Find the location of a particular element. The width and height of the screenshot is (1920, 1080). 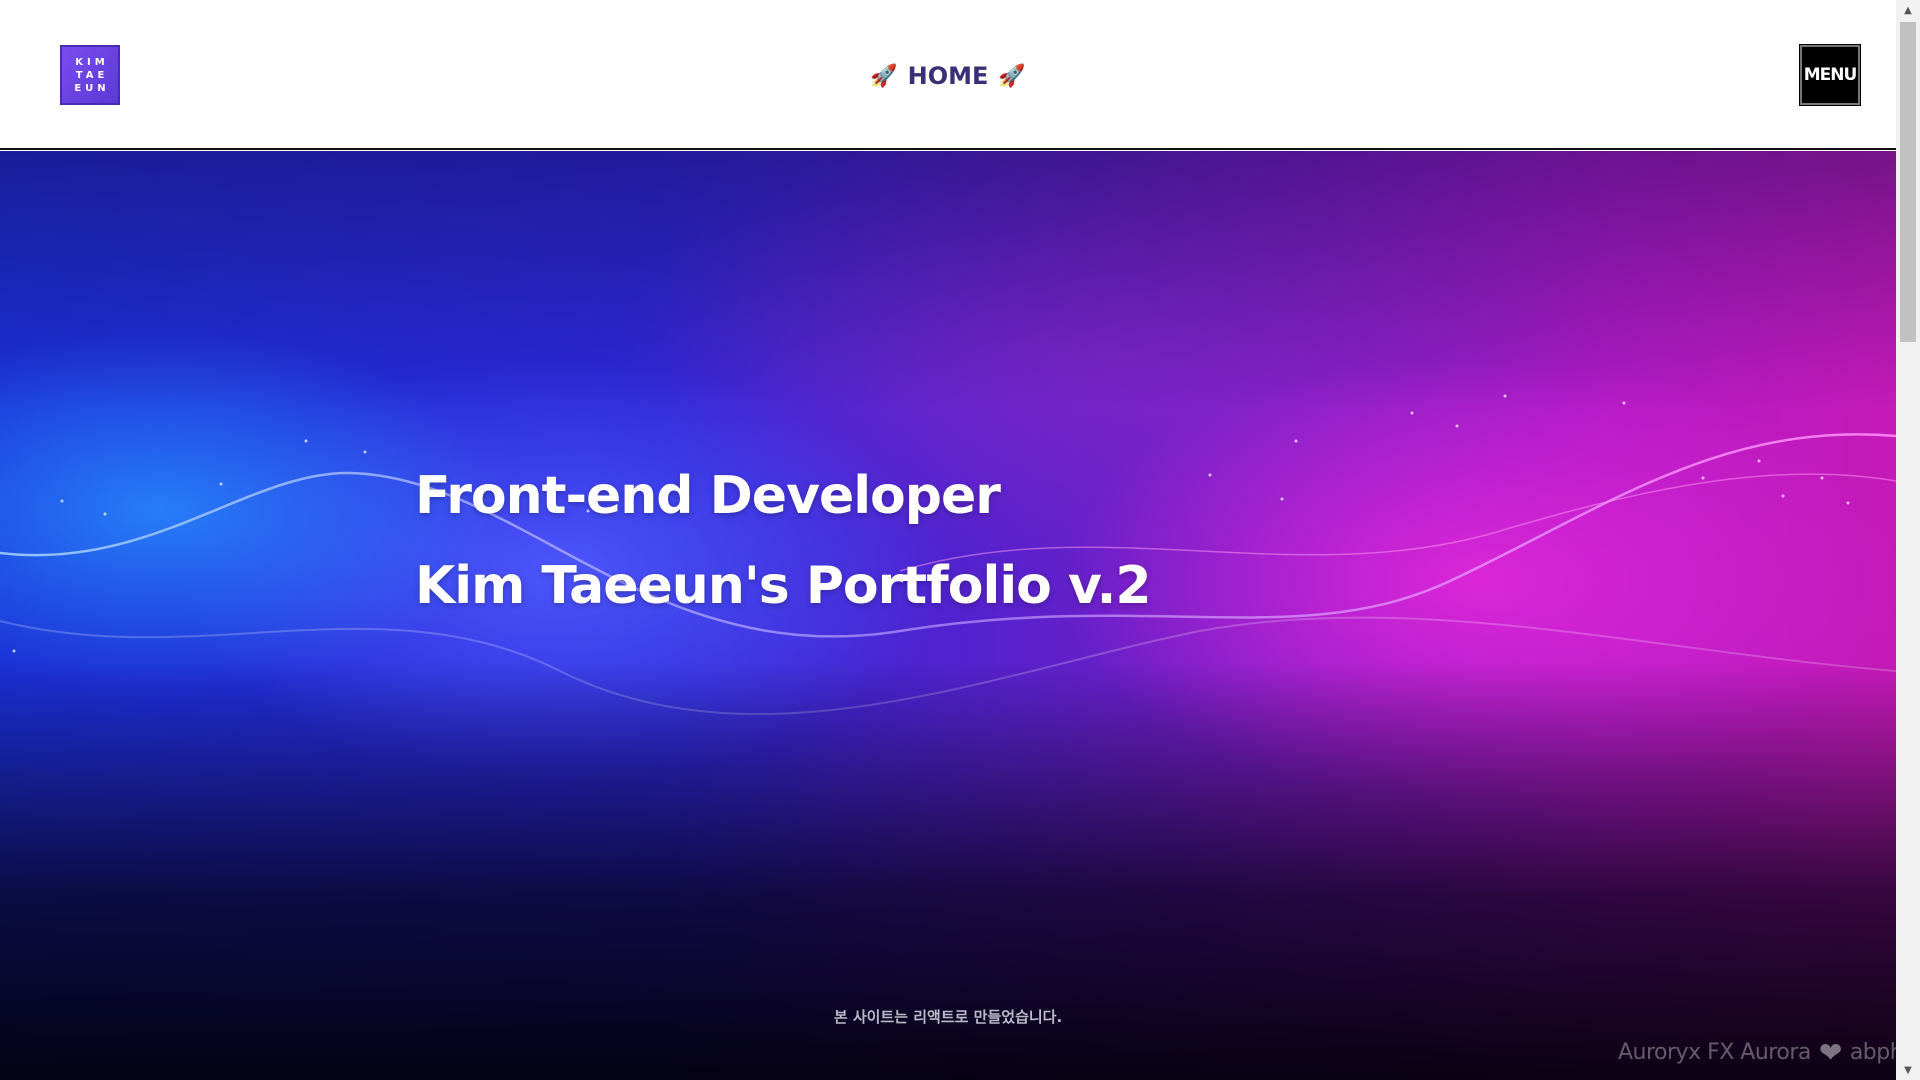

scroll-down-arrow-icon: ▼ is located at coordinates (1908, 1070).